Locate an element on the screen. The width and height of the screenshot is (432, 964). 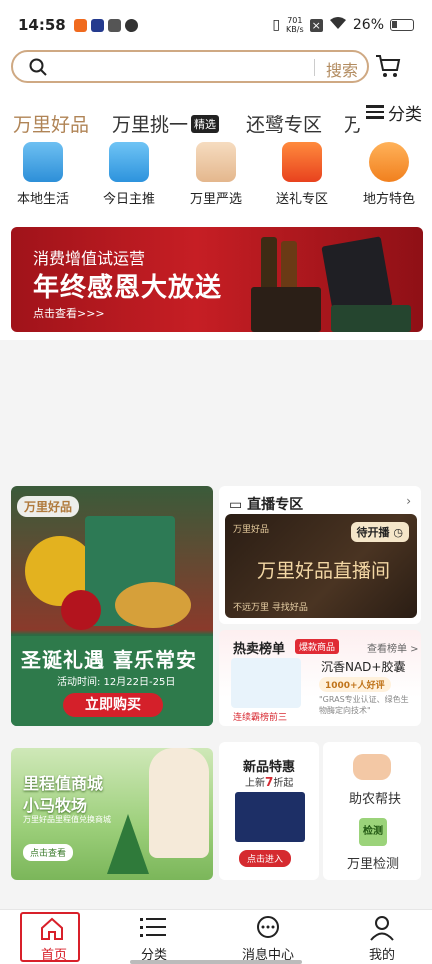
activity-time: 活动时间: 12月22日-25日 is located at coordinates (116, 682).